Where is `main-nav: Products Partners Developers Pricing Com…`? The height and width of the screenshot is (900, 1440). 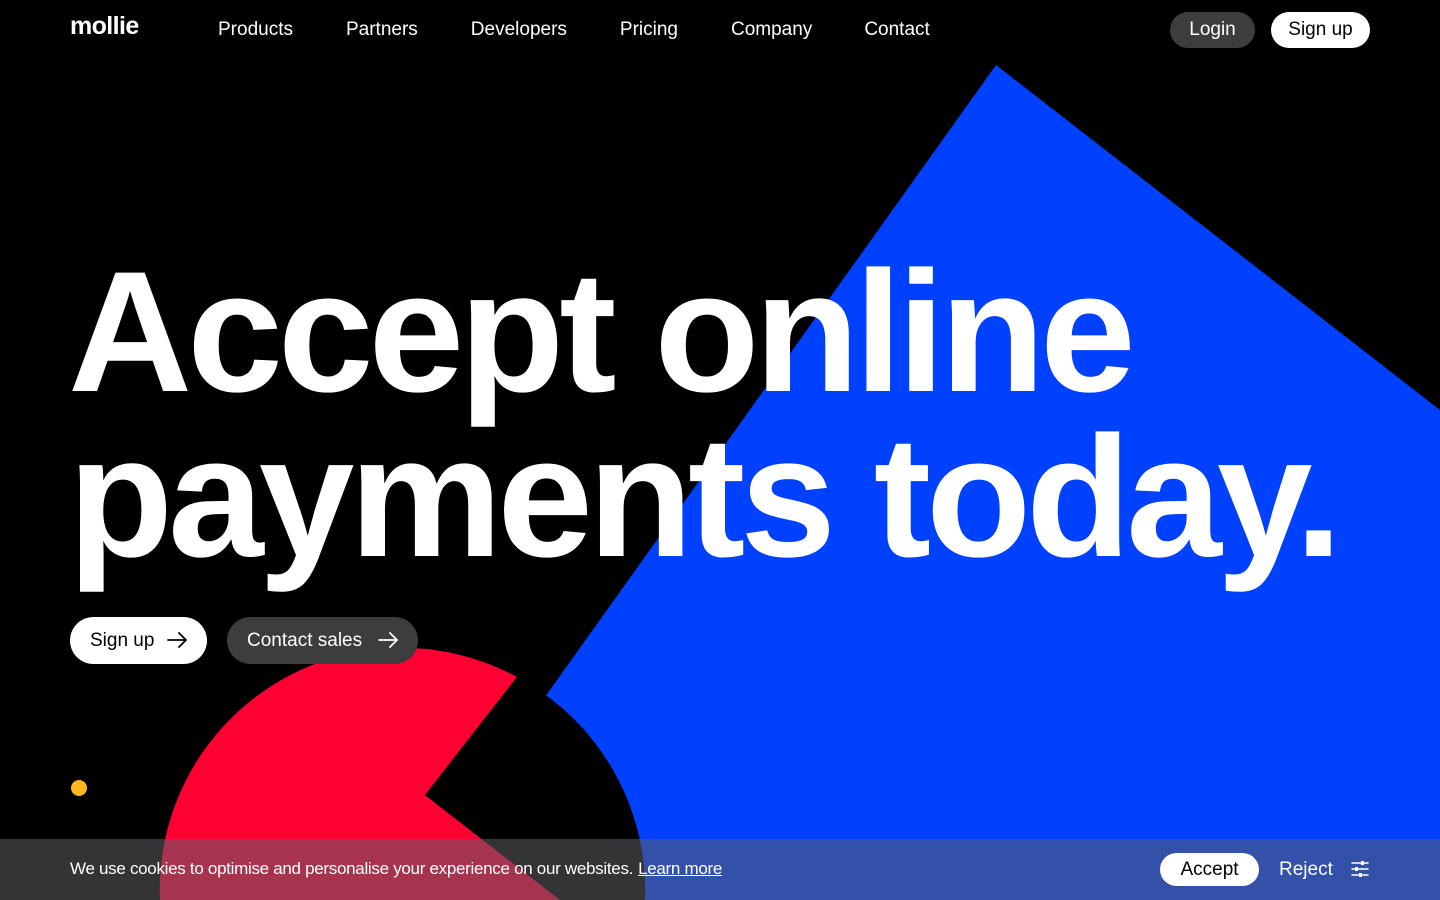
main-nav: Products Partners Developers Pricing Com… is located at coordinates (574, 30).